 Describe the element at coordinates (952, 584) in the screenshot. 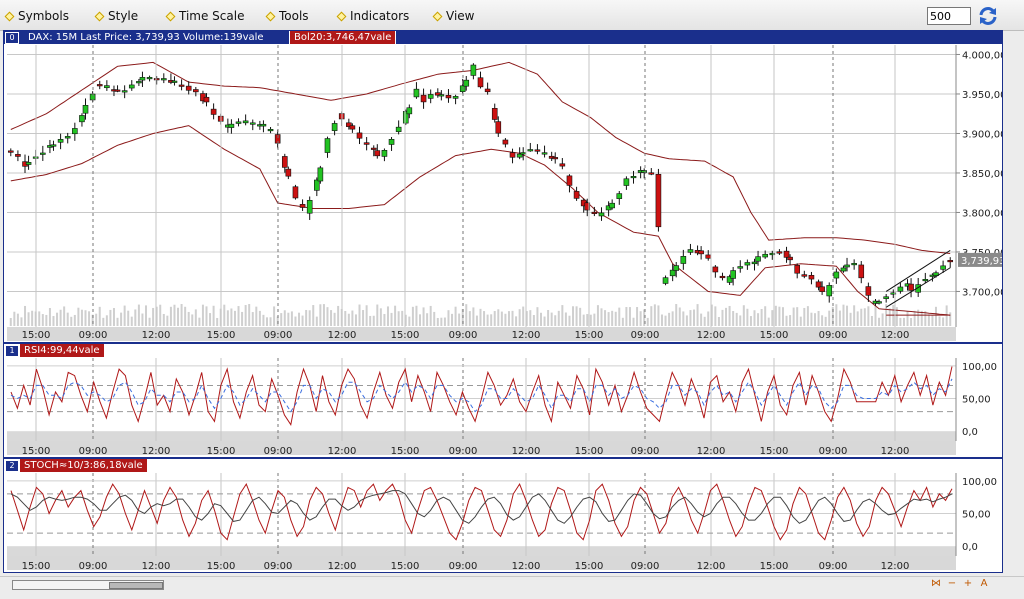

I see `zoom-out-icon: −` at that location.